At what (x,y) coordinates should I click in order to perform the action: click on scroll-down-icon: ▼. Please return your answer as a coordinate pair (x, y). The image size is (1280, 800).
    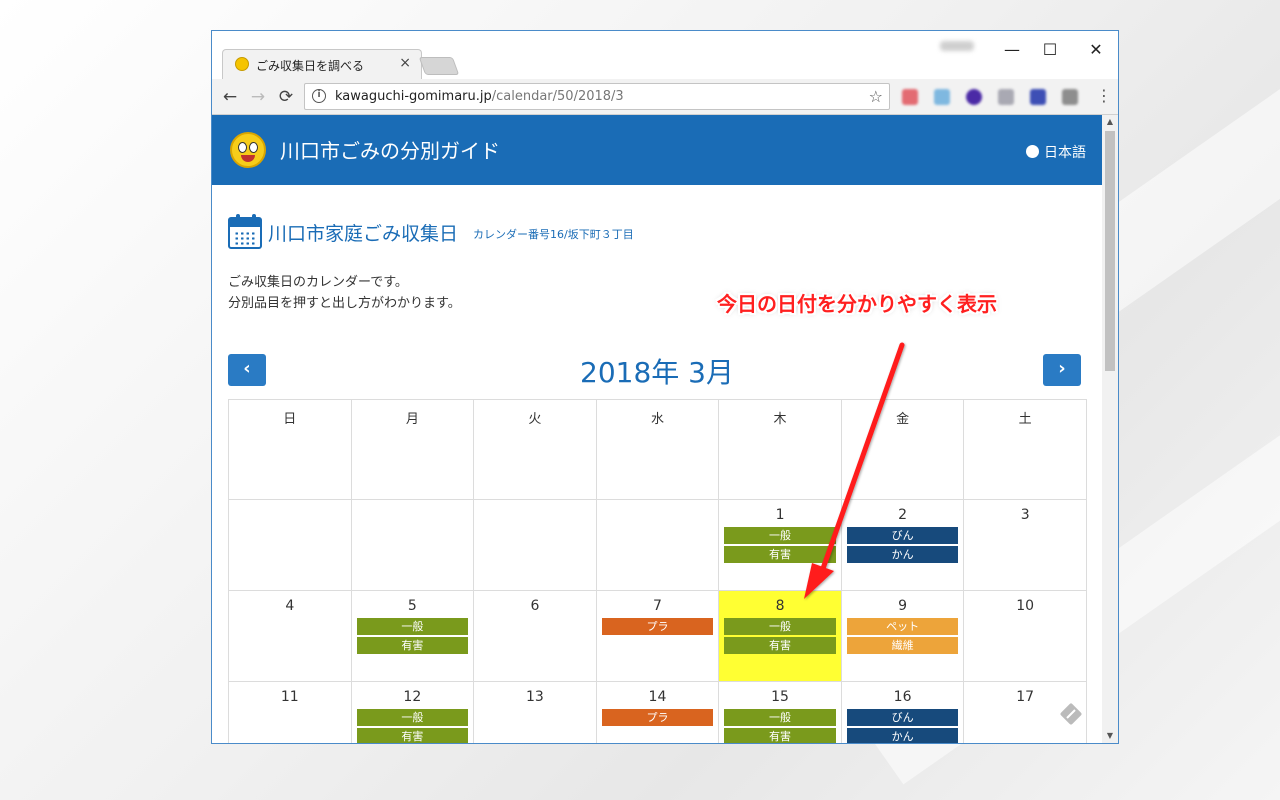
    Looking at the image, I should click on (1110, 736).